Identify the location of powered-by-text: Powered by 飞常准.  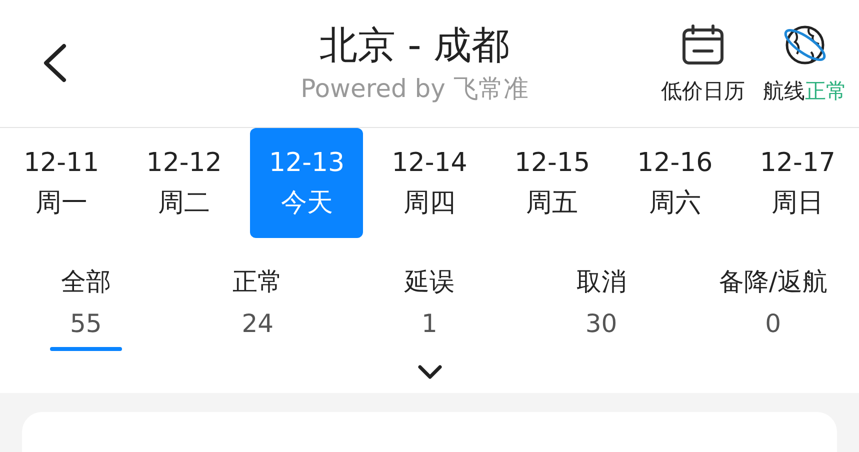
(414, 89).